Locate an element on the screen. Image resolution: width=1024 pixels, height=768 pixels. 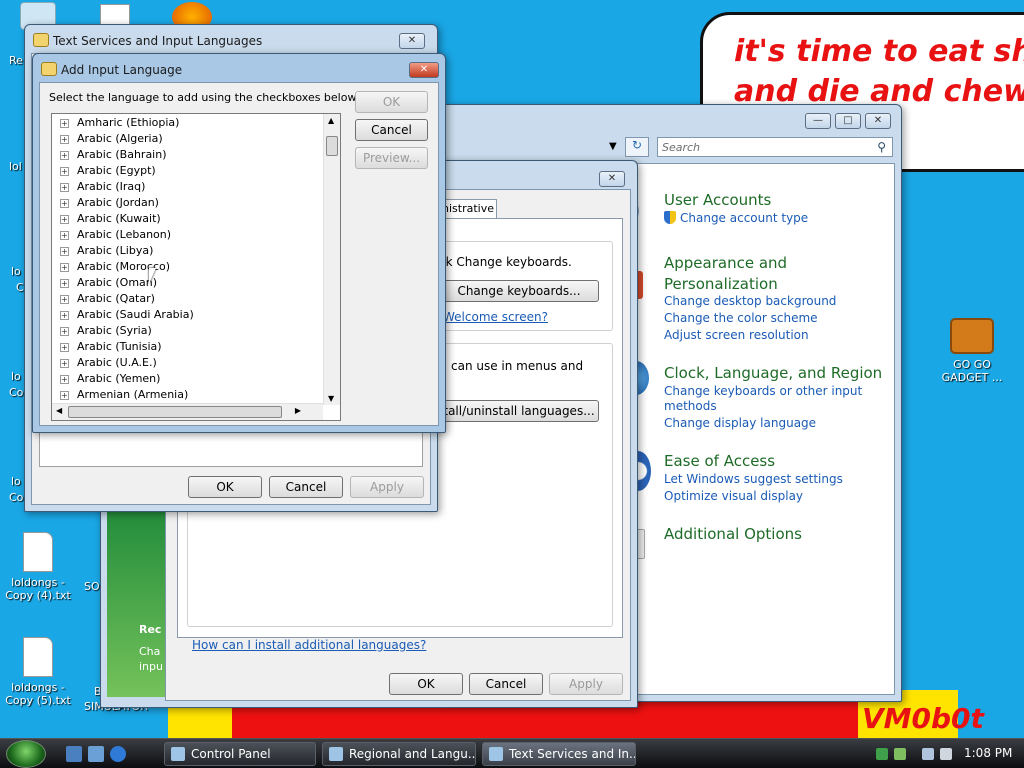
additional-options-heading: Additional Options is located at coordinates (733, 534).